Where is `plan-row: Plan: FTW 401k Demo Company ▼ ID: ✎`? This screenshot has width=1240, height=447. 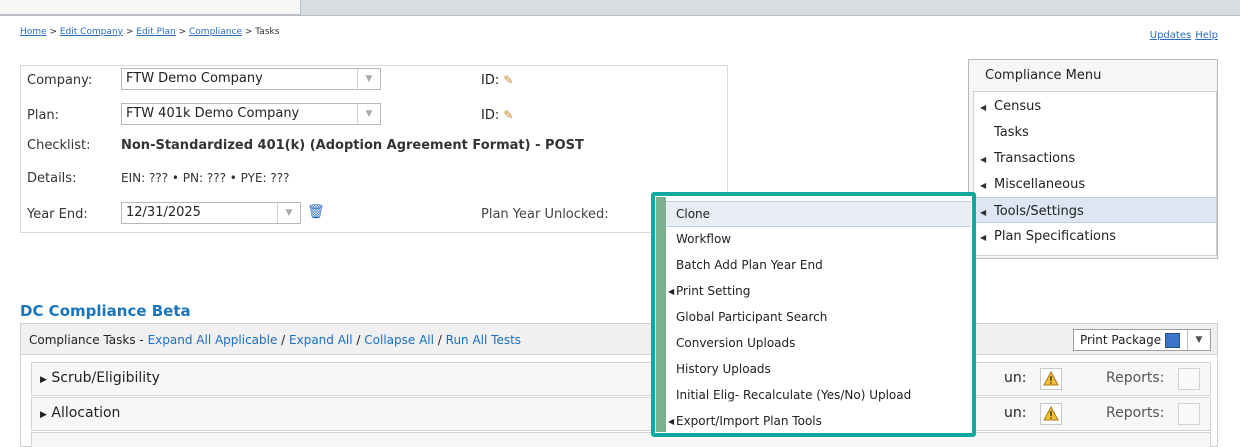 plan-row: Plan: FTW 401k Demo Company ▼ ID: ✎ is located at coordinates (374, 115).